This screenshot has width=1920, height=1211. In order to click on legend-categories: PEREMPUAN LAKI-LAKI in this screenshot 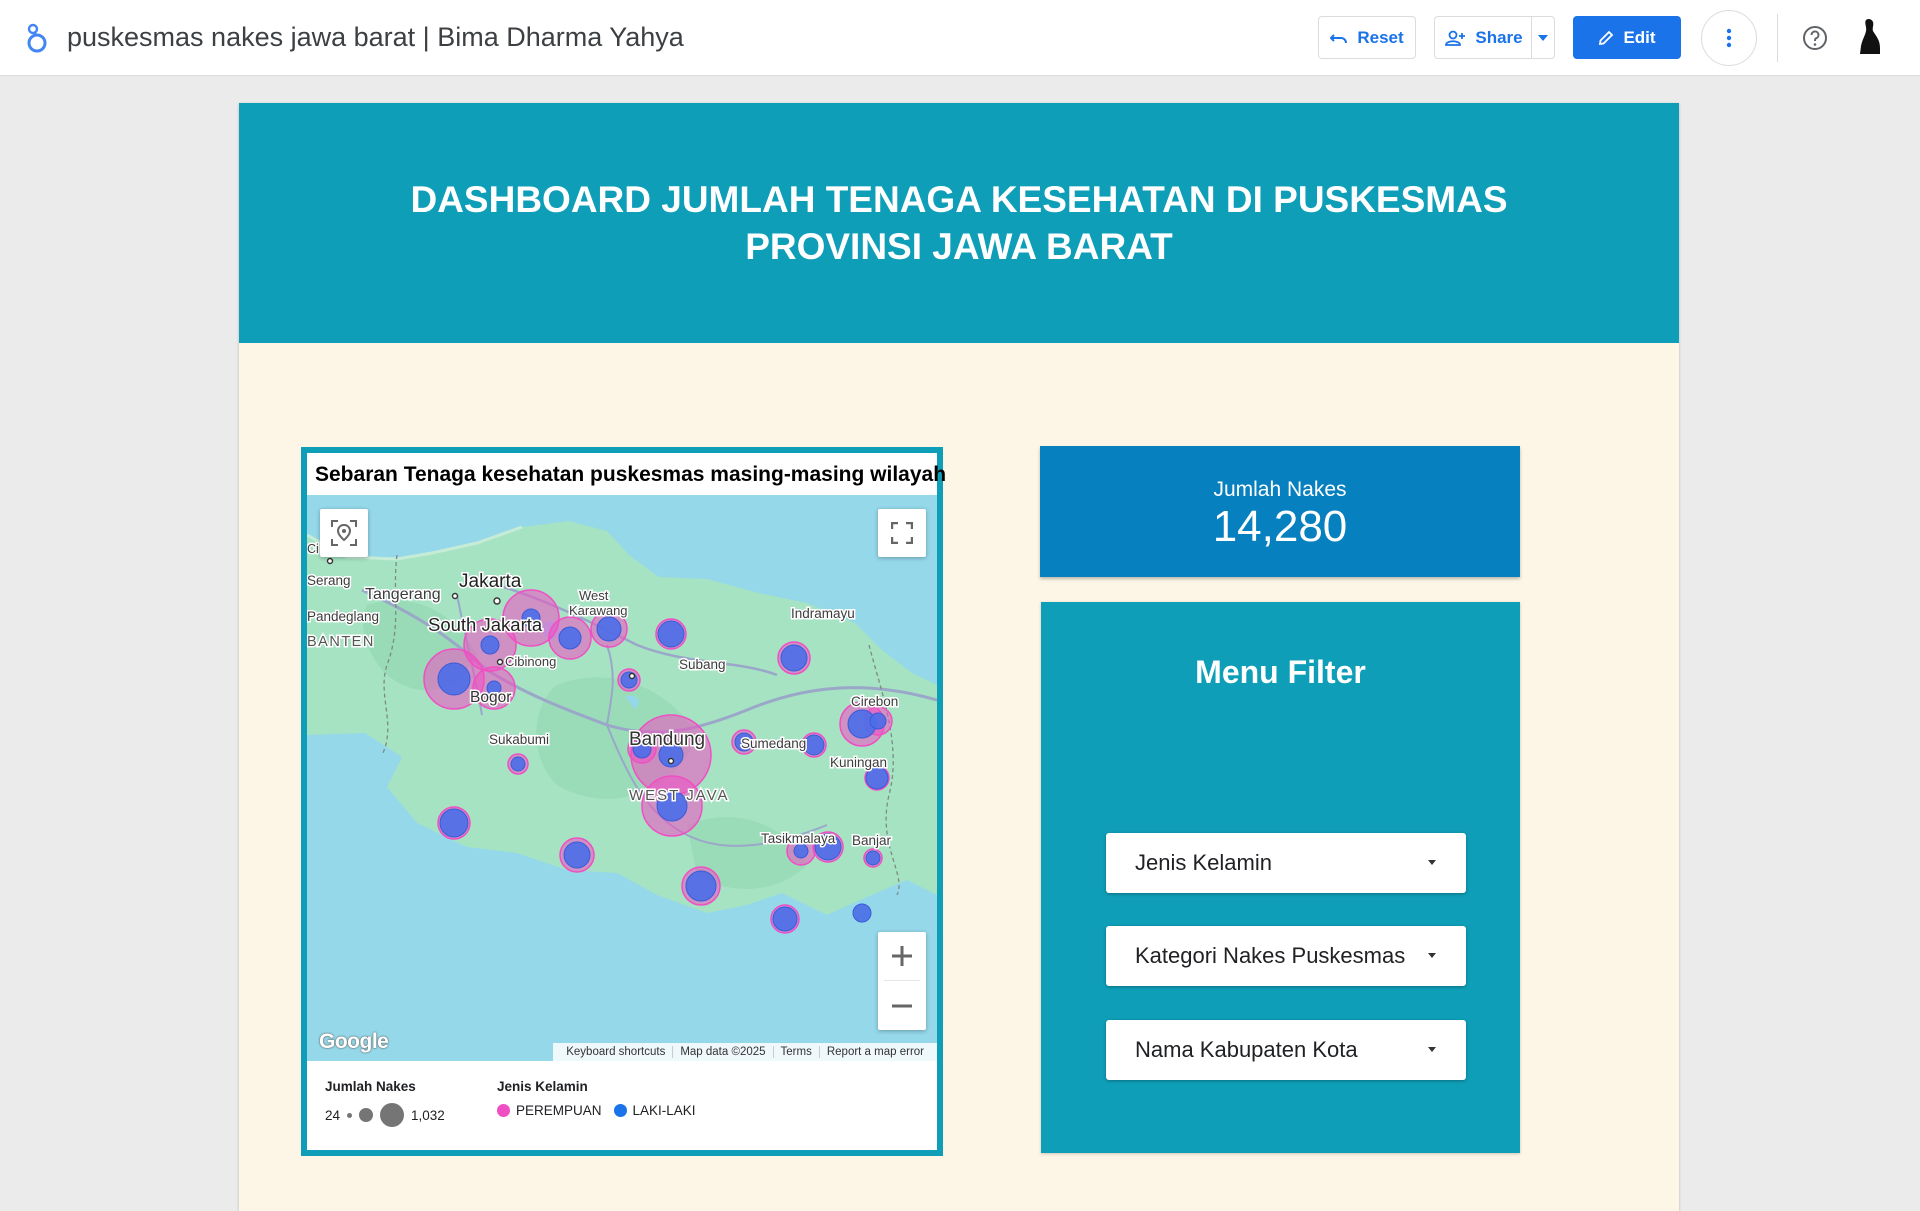, I will do `click(596, 1110)`.